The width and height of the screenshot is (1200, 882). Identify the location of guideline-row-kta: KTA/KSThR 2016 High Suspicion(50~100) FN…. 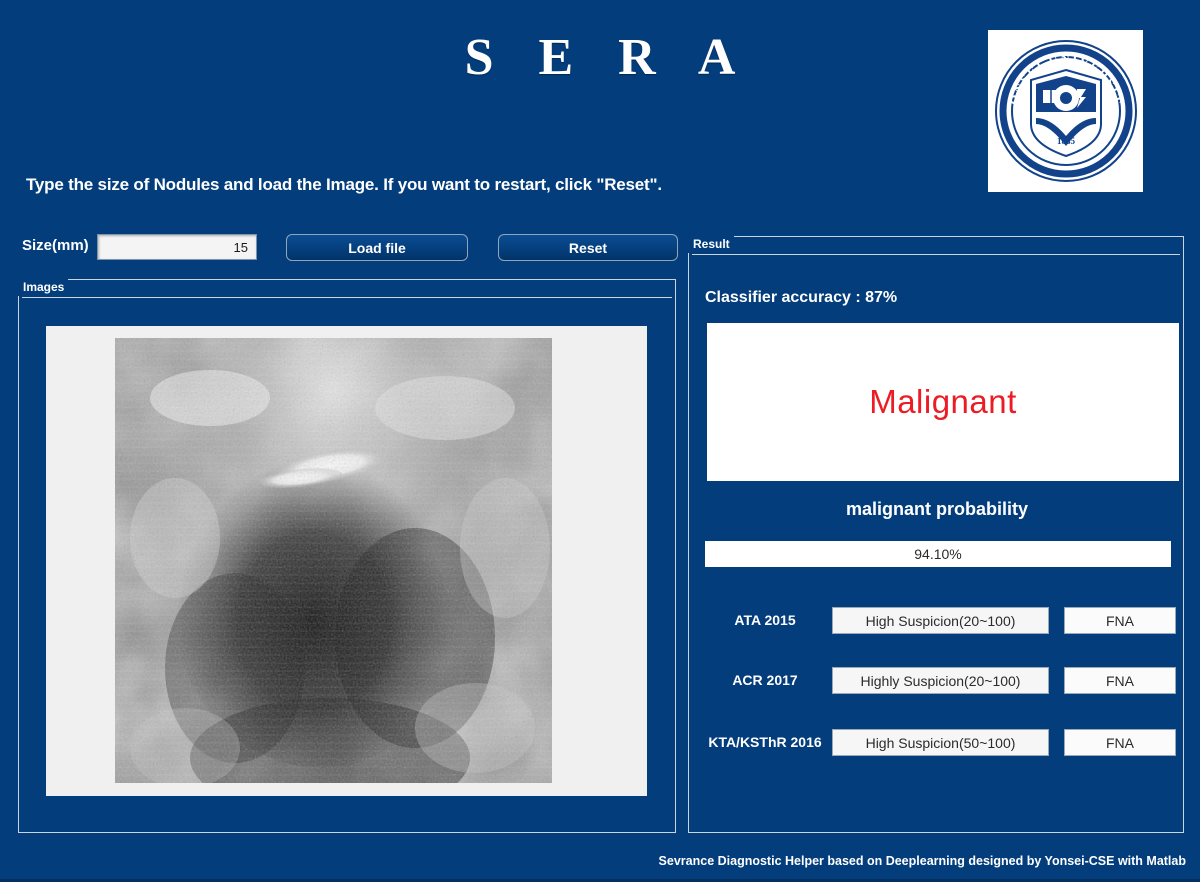
(937, 744).